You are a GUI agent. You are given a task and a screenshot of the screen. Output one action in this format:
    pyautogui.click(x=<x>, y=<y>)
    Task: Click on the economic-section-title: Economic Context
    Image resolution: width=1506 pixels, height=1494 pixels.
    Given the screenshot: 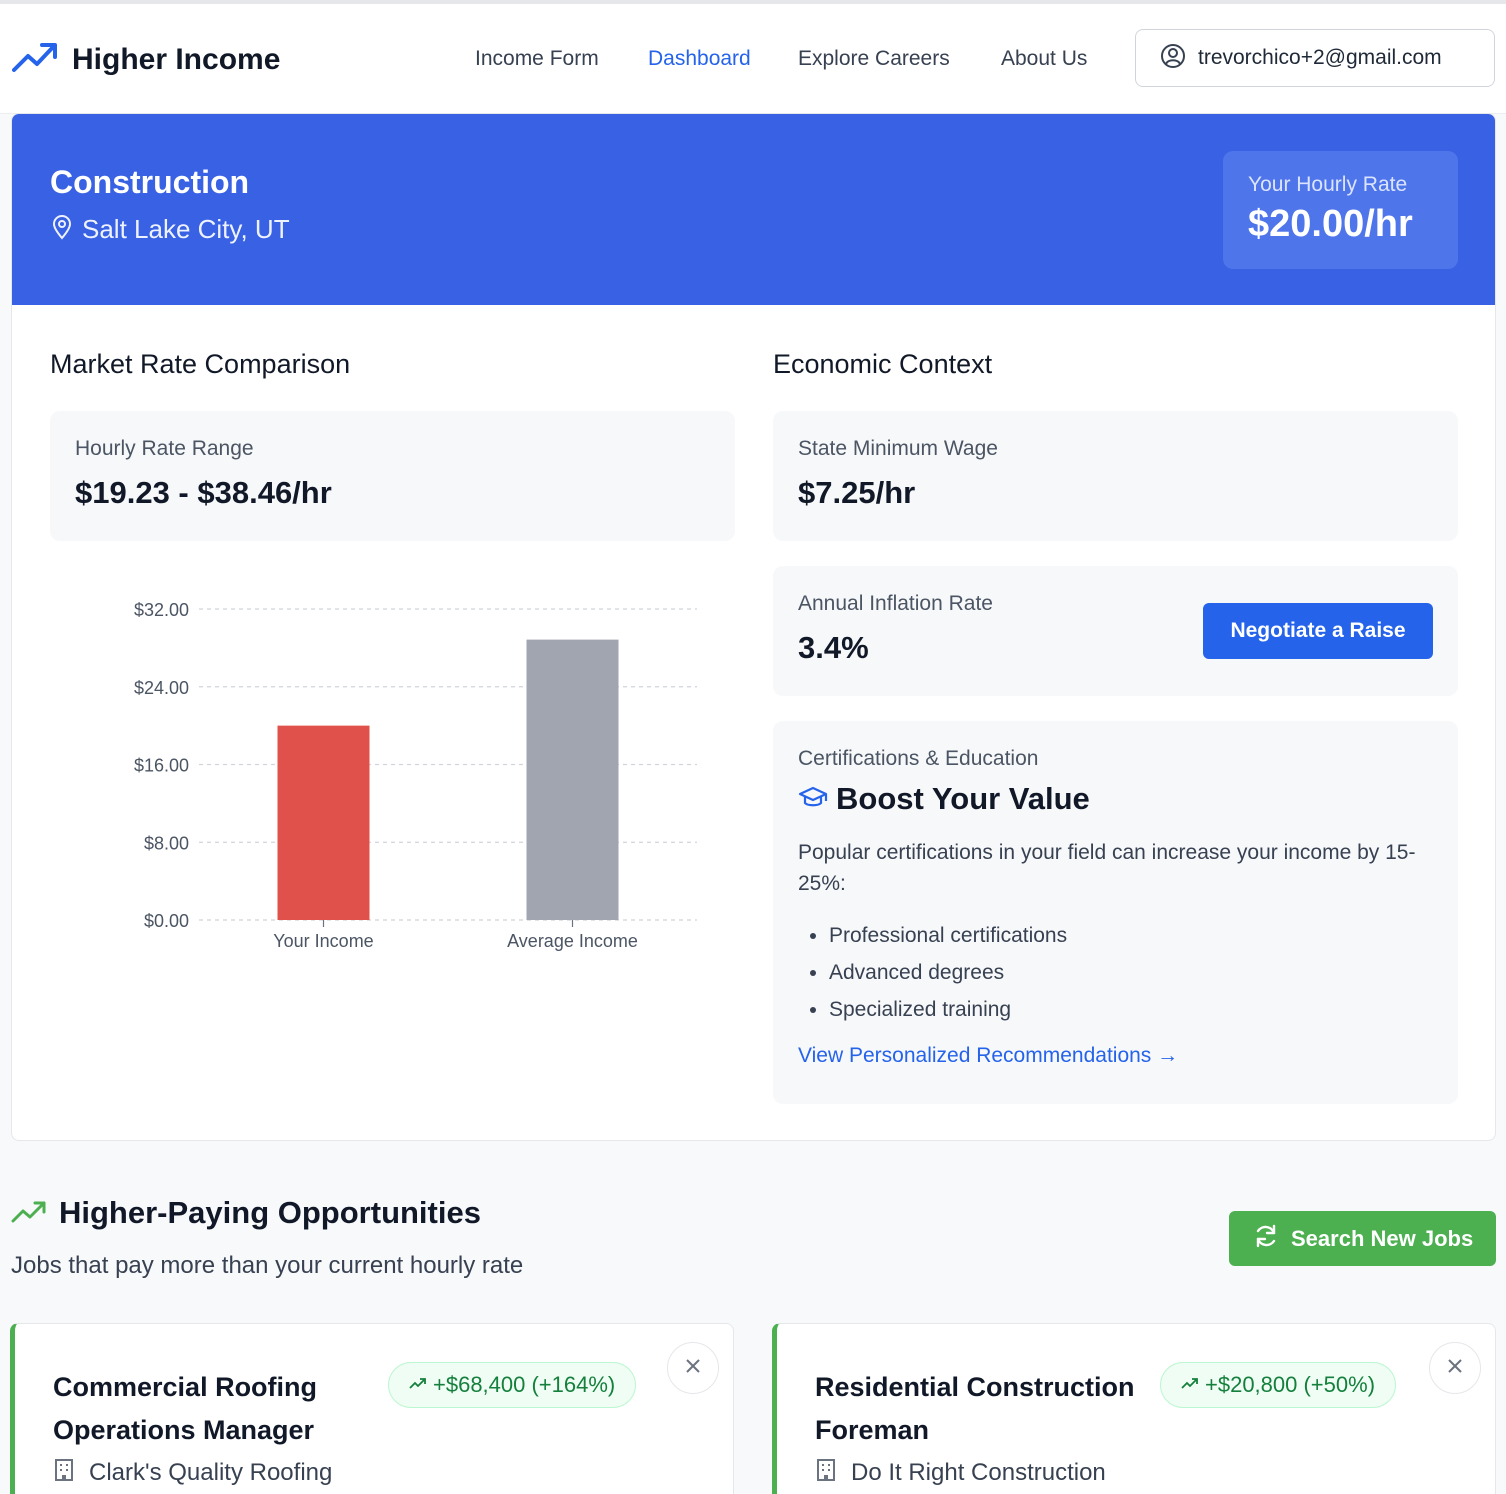 What is the action you would take?
    pyautogui.click(x=883, y=364)
    